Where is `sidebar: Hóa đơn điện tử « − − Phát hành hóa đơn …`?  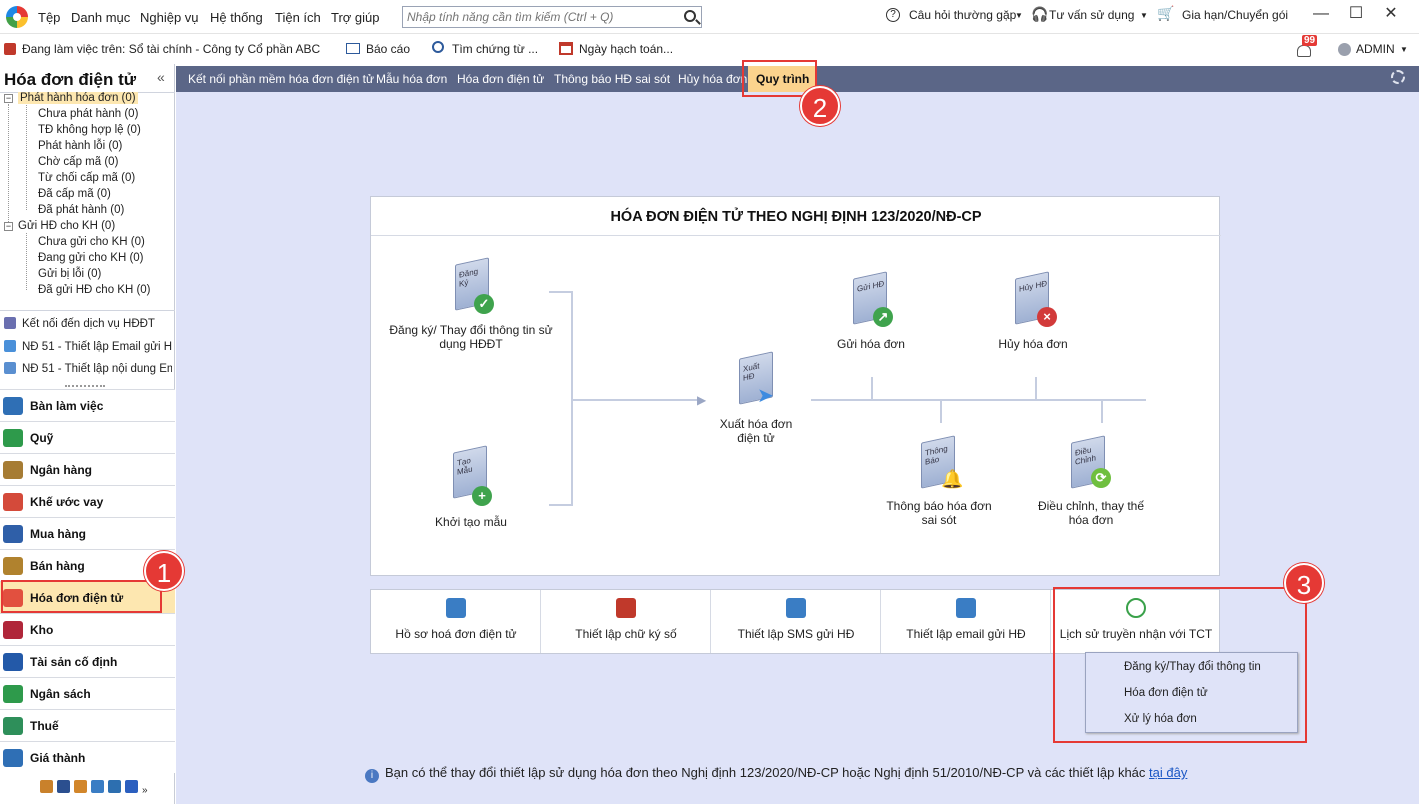 sidebar: Hóa đơn điện tử « − − Phát hành hóa đơn … is located at coordinates (87, 434).